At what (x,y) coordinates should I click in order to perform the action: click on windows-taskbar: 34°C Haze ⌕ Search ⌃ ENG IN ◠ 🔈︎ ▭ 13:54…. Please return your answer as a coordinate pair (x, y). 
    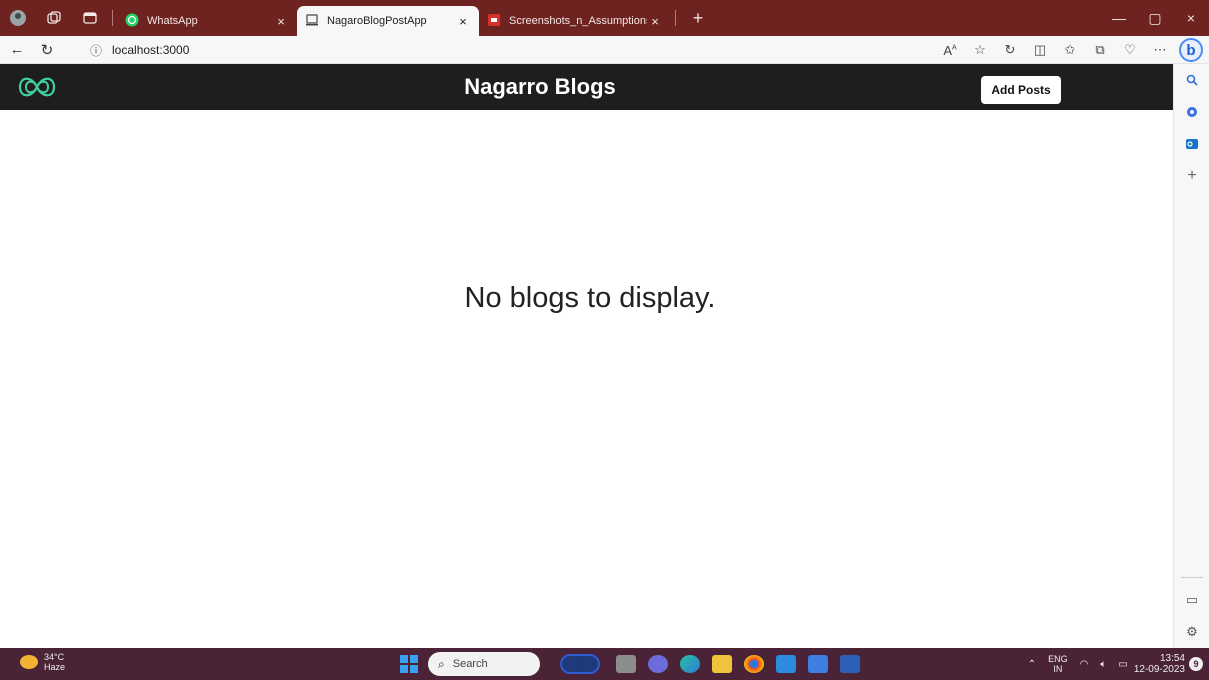
    Looking at the image, I should click on (604, 664).